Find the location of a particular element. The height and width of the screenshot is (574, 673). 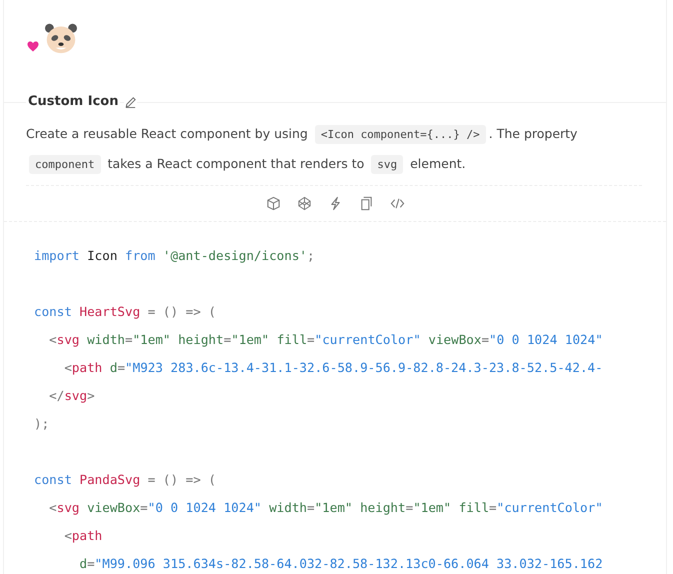

code-line: const PandaSvg = () => ( is located at coordinates (125, 480).